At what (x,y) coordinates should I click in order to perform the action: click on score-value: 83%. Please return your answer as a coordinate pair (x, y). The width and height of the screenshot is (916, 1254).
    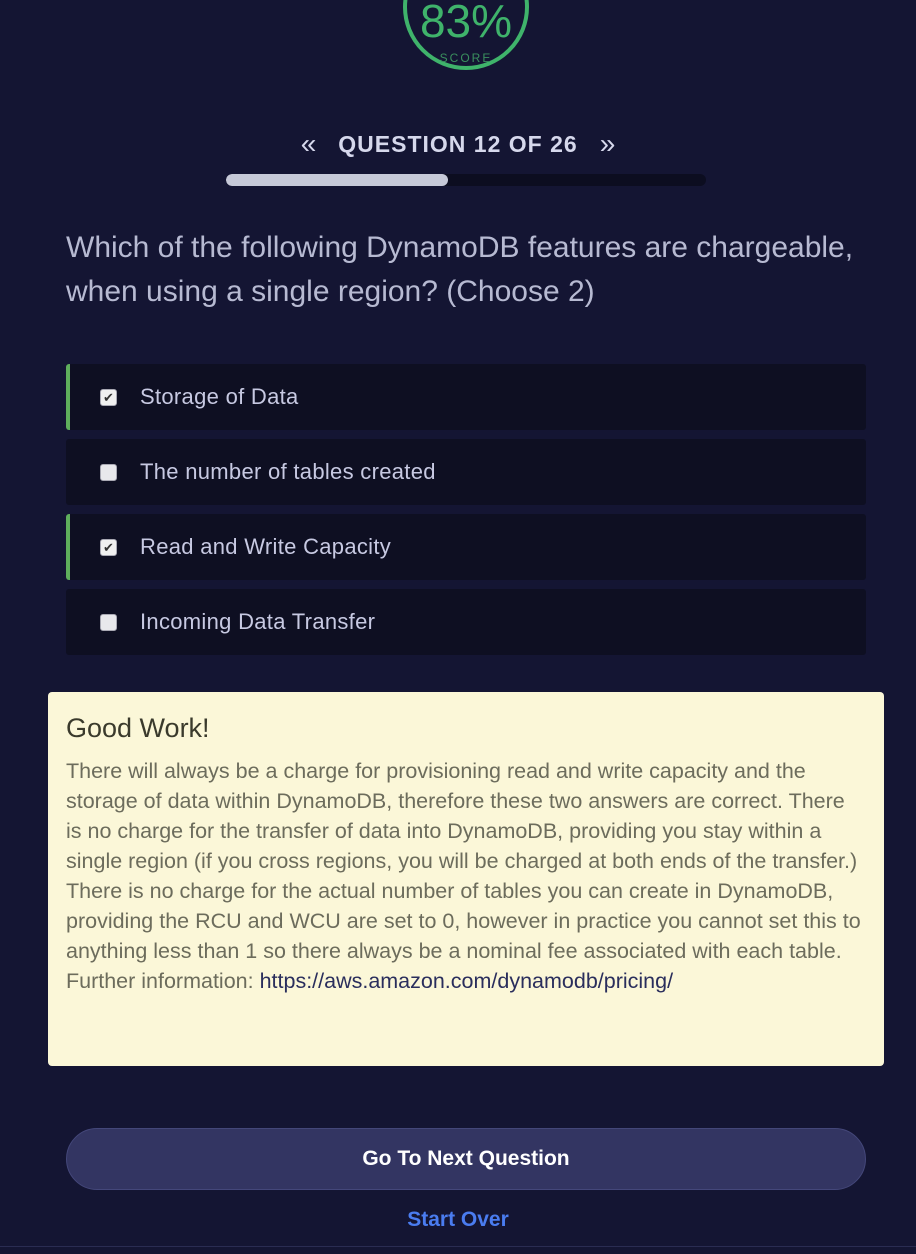
    Looking at the image, I should click on (466, 23).